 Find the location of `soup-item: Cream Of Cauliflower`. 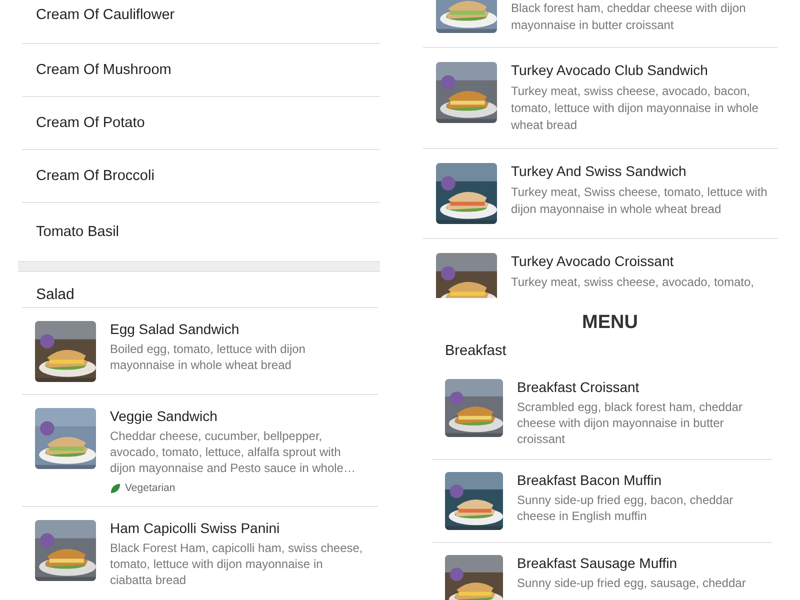

soup-item: Cream Of Cauliflower is located at coordinates (201, 22).